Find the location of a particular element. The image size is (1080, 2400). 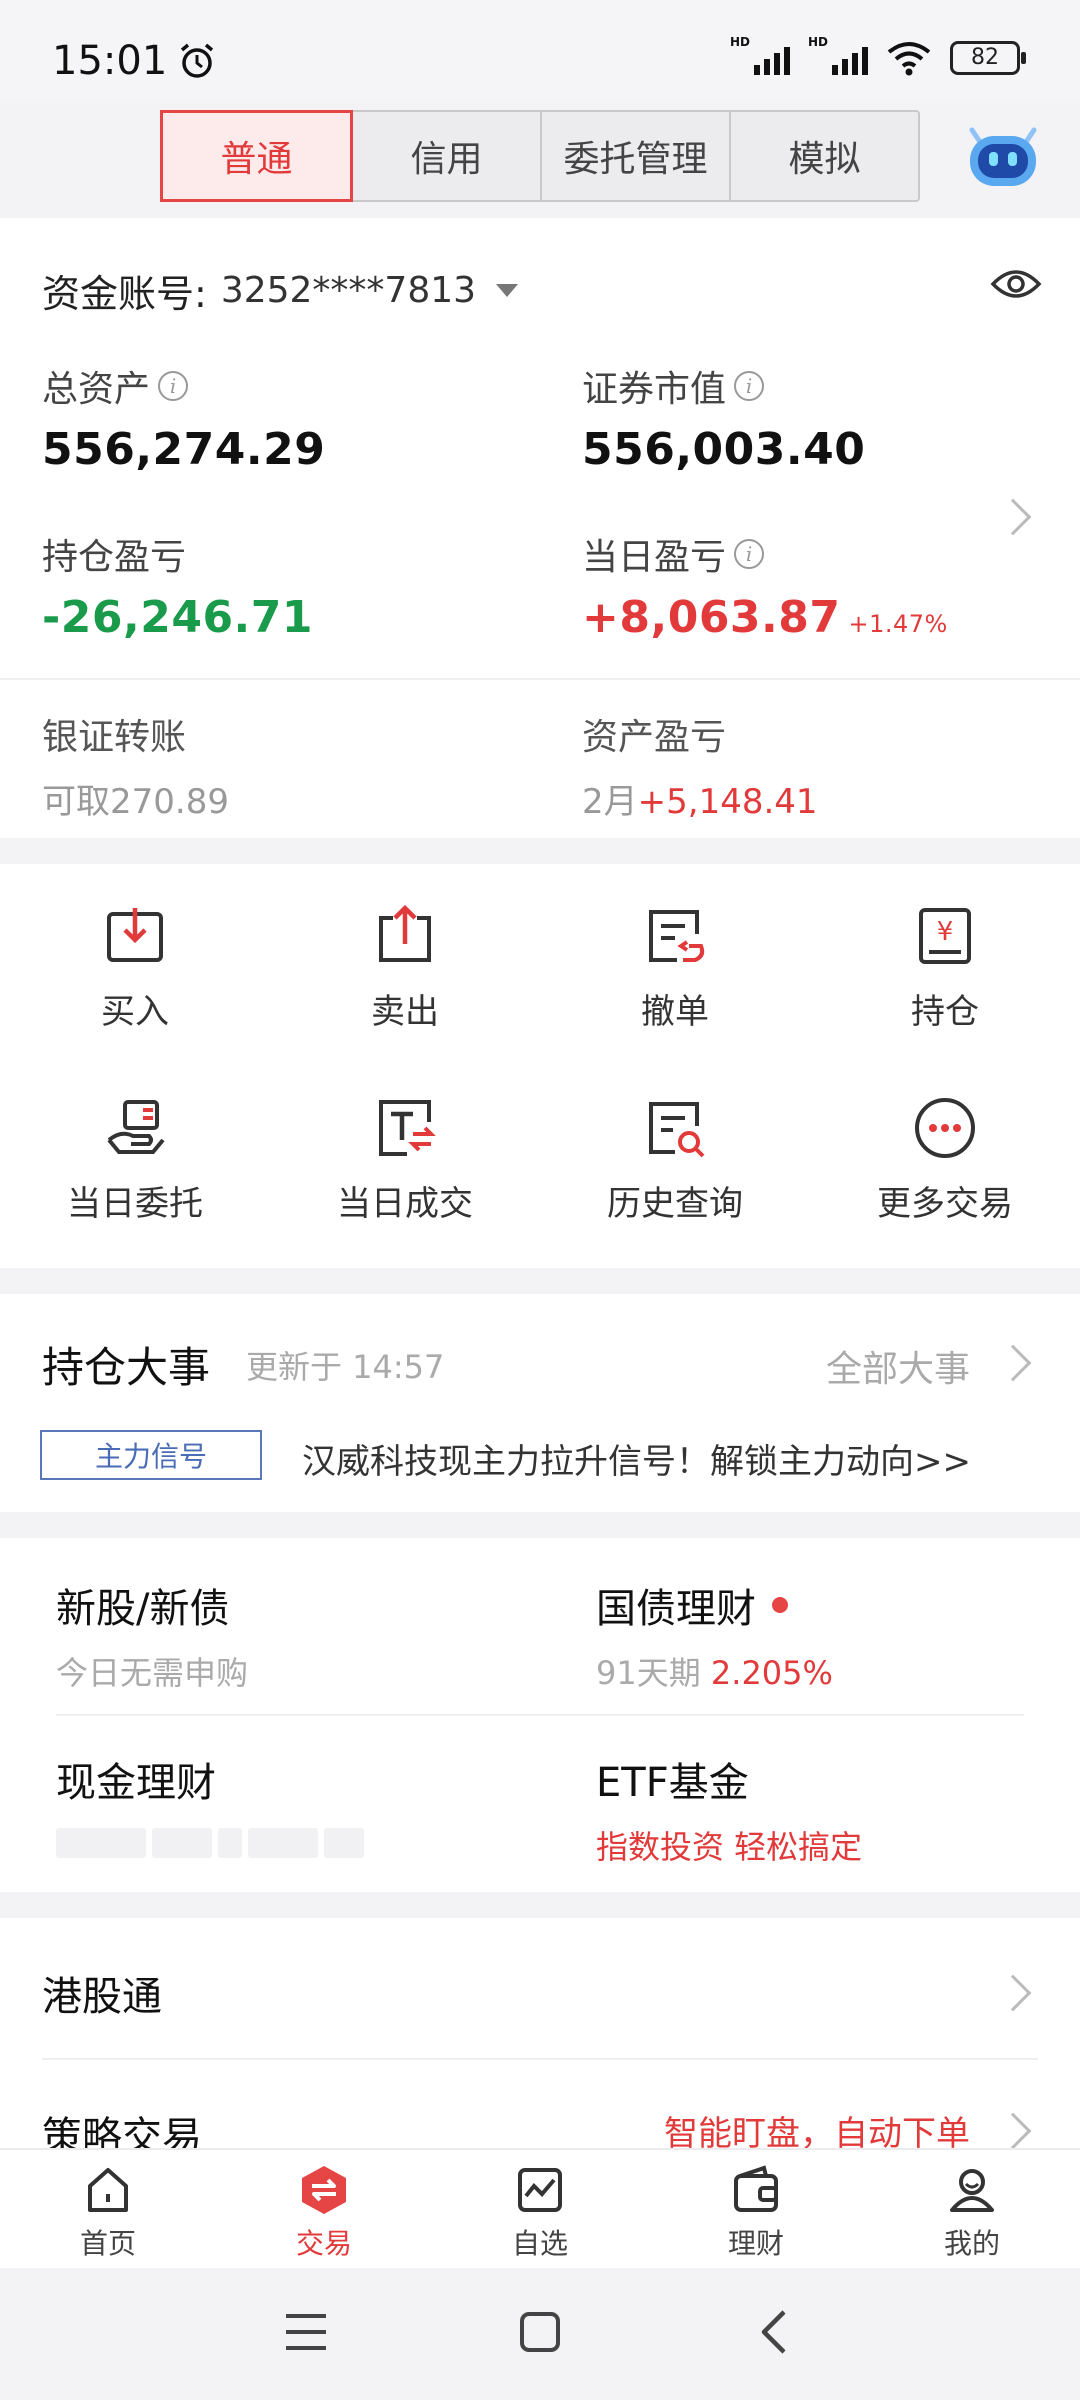

bank-transfer-available: 可取270.89 is located at coordinates (135, 802).